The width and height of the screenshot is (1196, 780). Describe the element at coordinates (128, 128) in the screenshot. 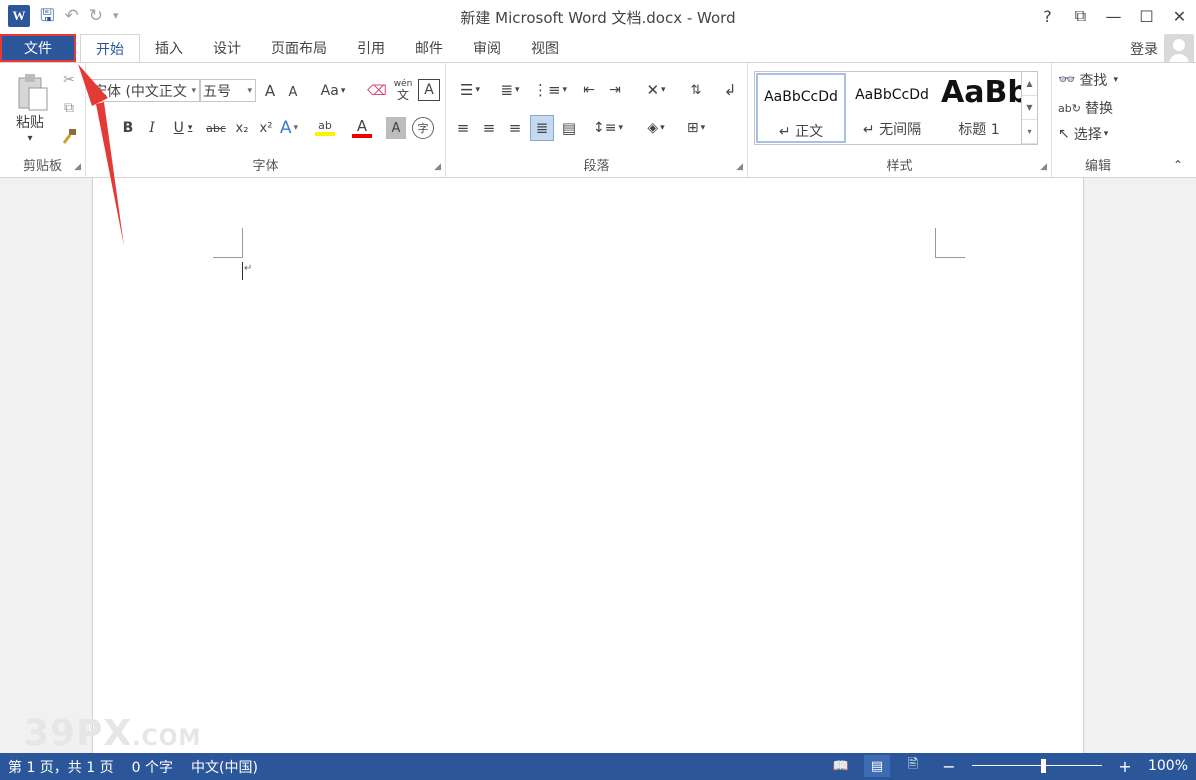

I see `bold-button: B` at that location.